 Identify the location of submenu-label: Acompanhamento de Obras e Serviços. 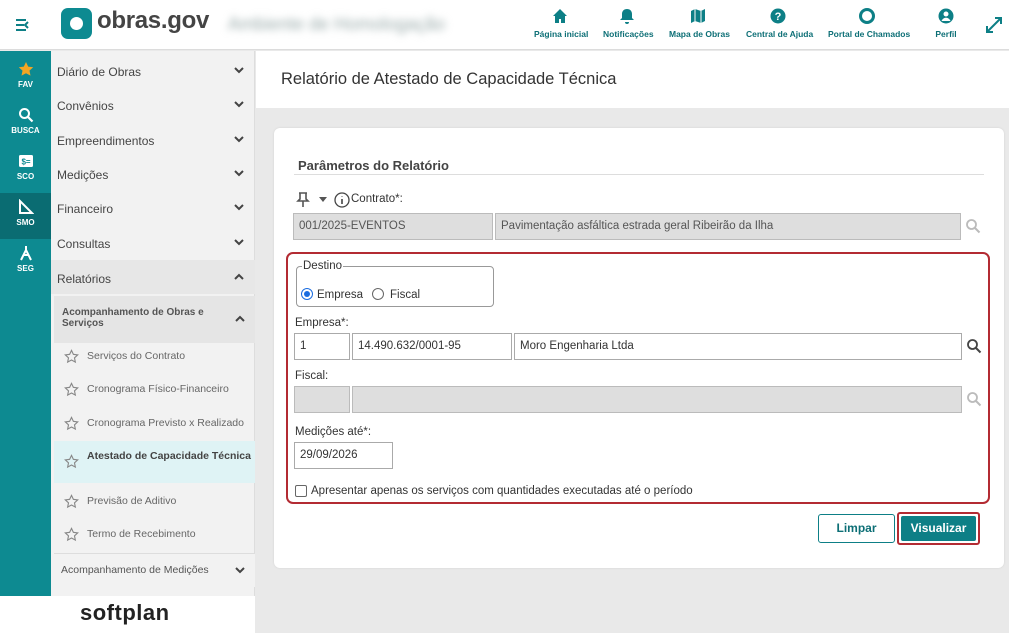
(133, 318).